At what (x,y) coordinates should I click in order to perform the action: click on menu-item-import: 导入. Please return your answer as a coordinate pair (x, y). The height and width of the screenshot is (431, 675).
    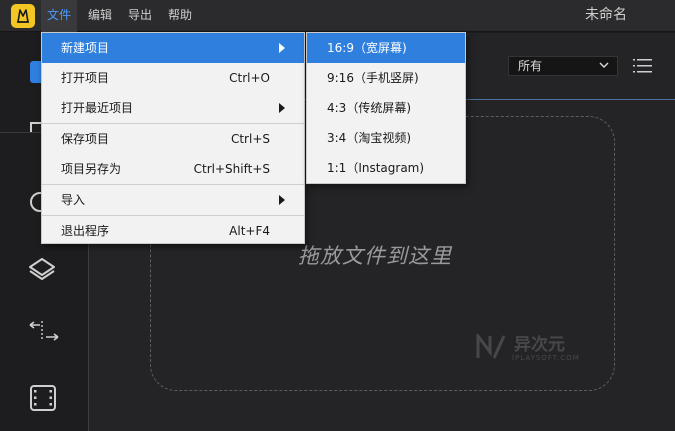
    Looking at the image, I should click on (173, 200).